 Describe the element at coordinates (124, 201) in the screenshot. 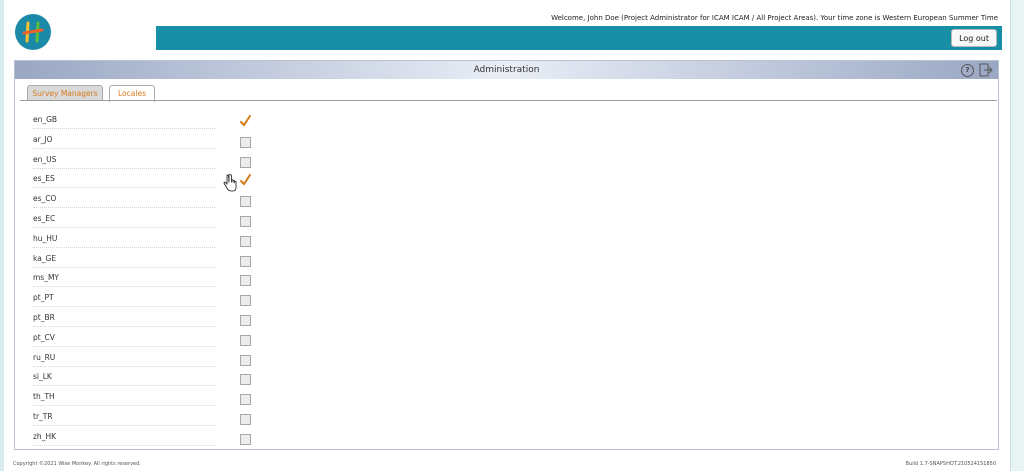

I see `locale-label: es_CO` at that location.